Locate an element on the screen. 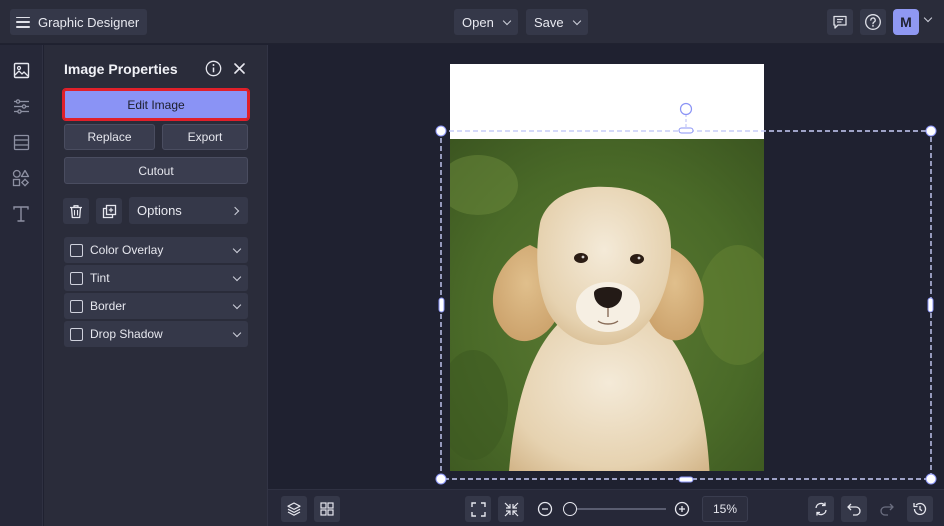 The width and height of the screenshot is (944, 526). top-handle is located at coordinates (686, 130).